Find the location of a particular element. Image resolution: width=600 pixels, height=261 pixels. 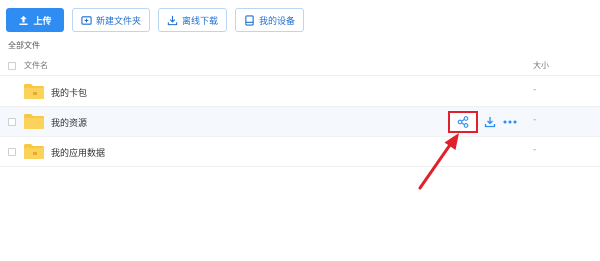

more-button is located at coordinates (510, 122).